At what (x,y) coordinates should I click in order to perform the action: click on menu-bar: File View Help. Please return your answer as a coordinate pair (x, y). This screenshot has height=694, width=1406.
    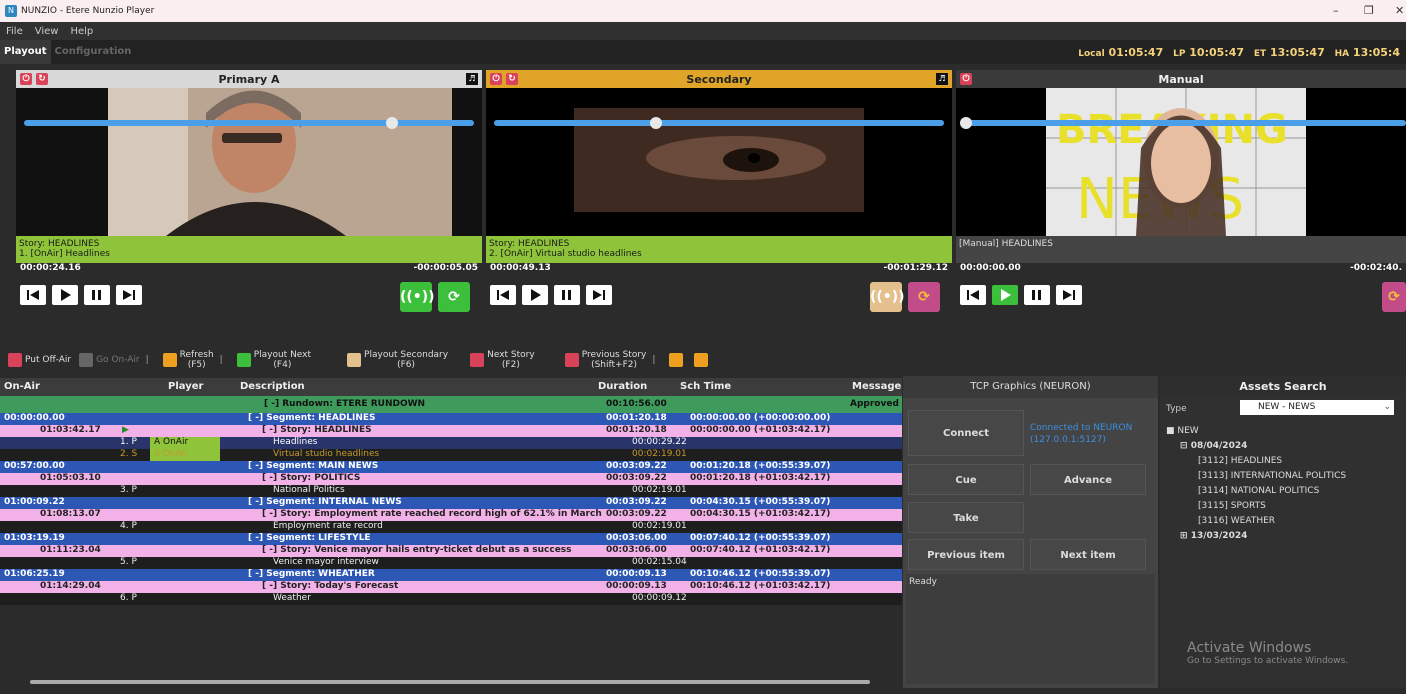
    Looking at the image, I should click on (703, 31).